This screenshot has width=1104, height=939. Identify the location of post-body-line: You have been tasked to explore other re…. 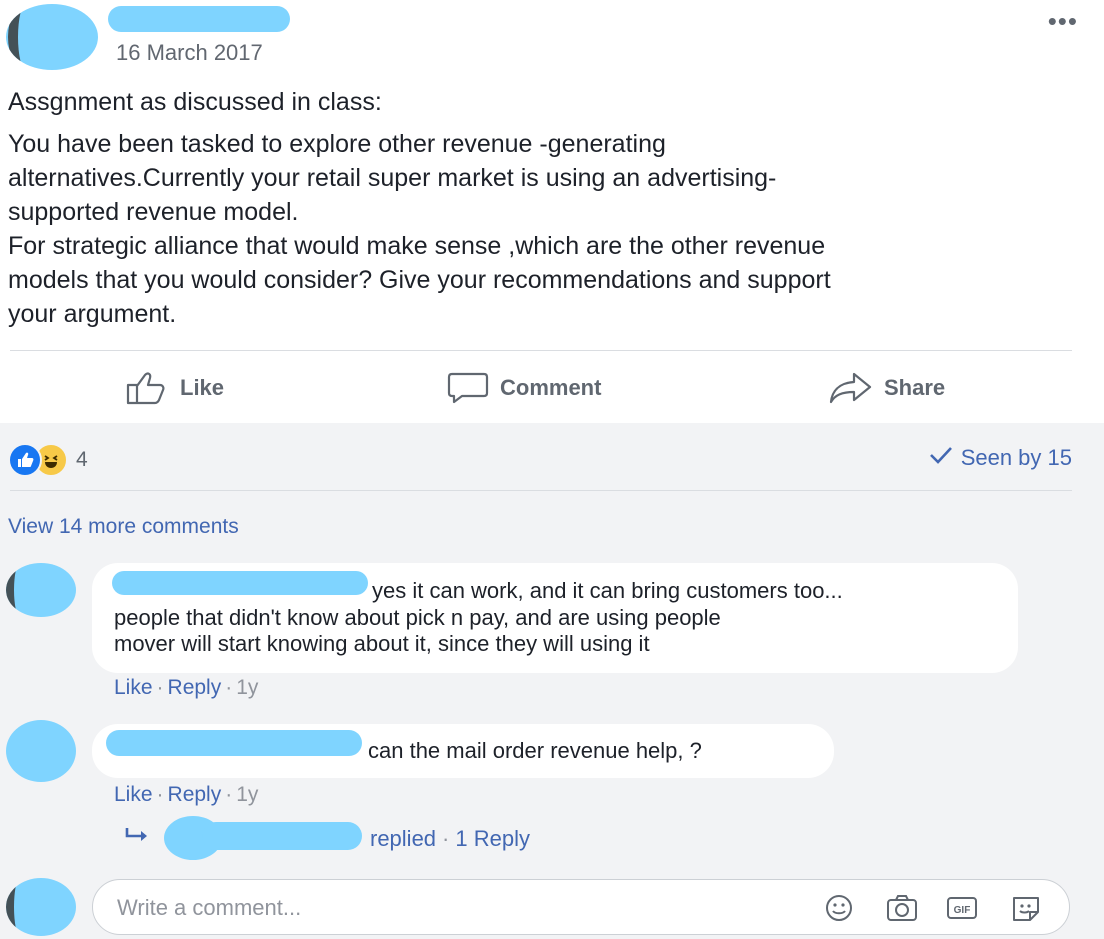
(337, 144).